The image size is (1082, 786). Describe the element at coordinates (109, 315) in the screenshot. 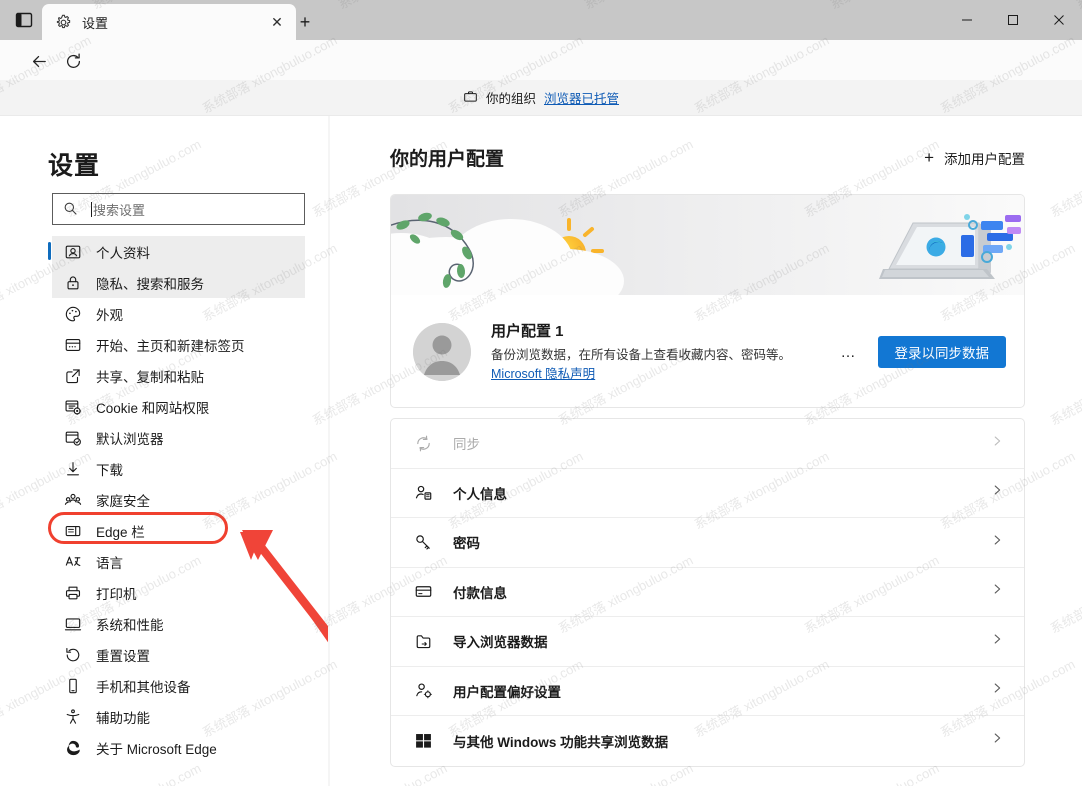

I see `sidebar-item-label: 外观` at that location.